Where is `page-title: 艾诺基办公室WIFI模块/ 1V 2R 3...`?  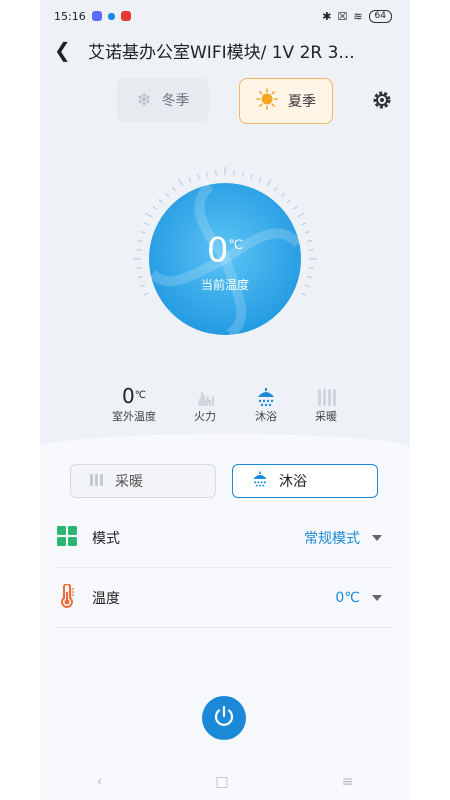
page-title: 艾诺基办公室WIFI模块/ 1V 2R 3... is located at coordinates (221, 52).